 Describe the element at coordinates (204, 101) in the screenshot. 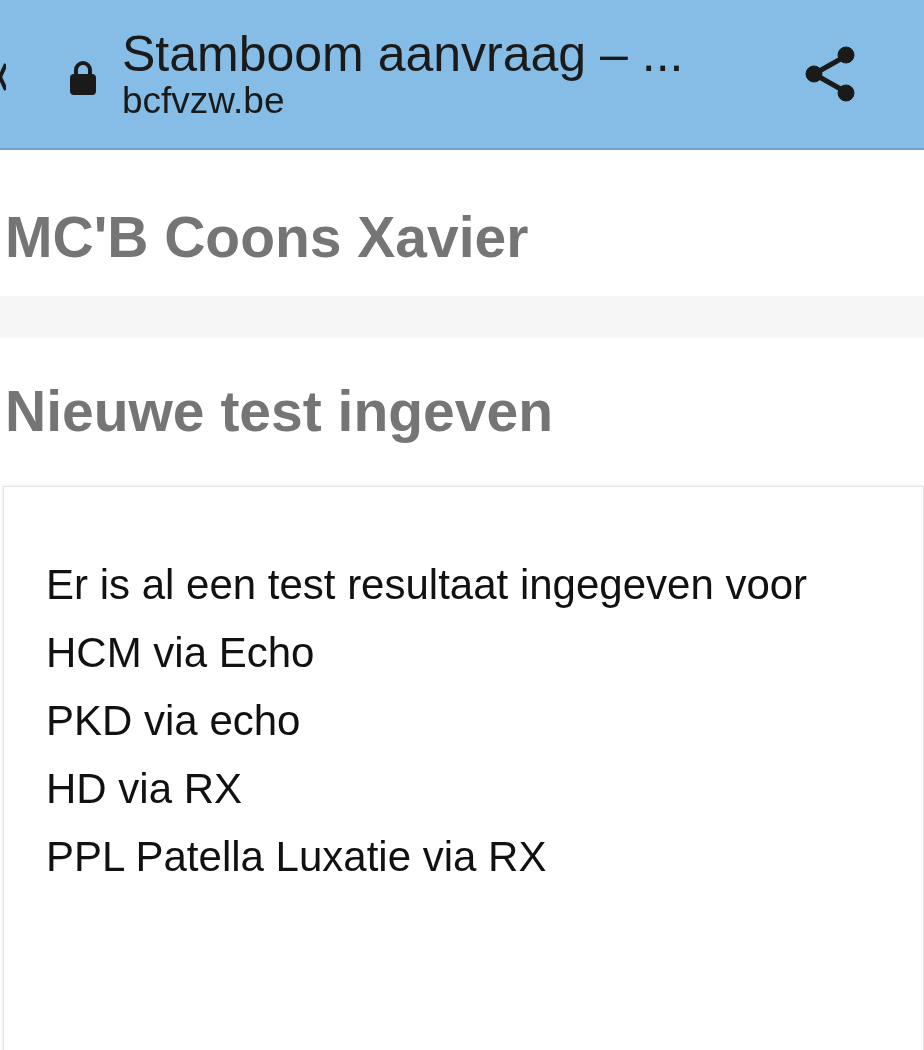

I see `page-url: bcfvzw.be` at that location.